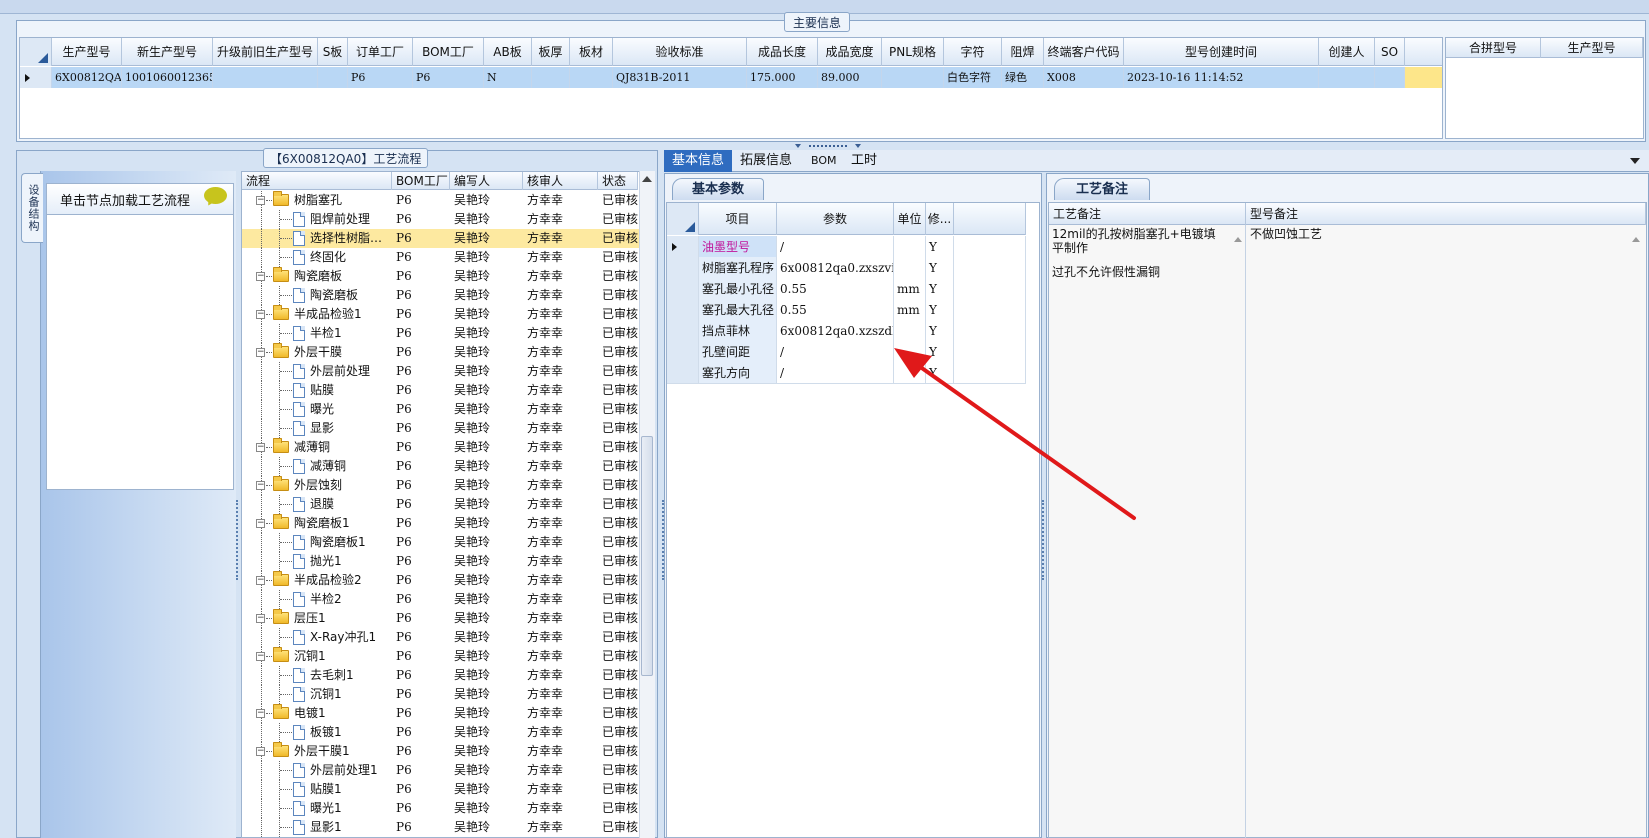 This screenshot has height=838, width=1649. I want to click on tree-flow-cell: 半检2, so click(317, 599).